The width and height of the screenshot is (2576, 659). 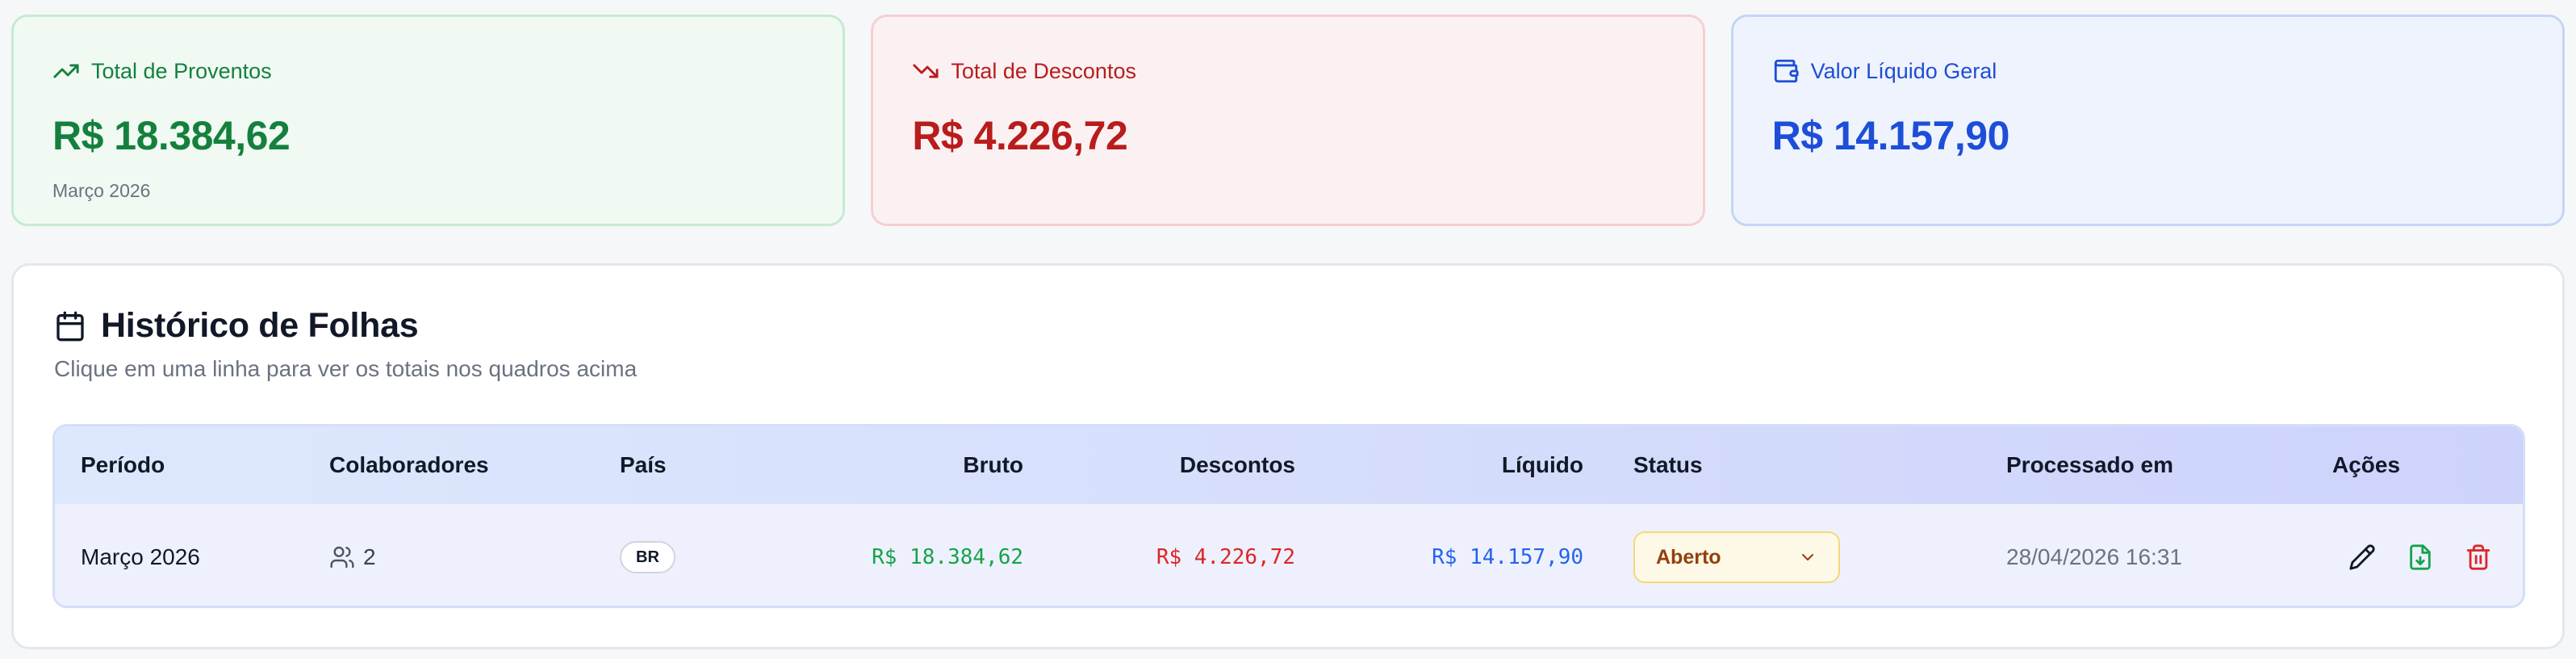 What do you see at coordinates (101, 190) in the screenshot?
I see `proventos-period: Março 2026` at bounding box center [101, 190].